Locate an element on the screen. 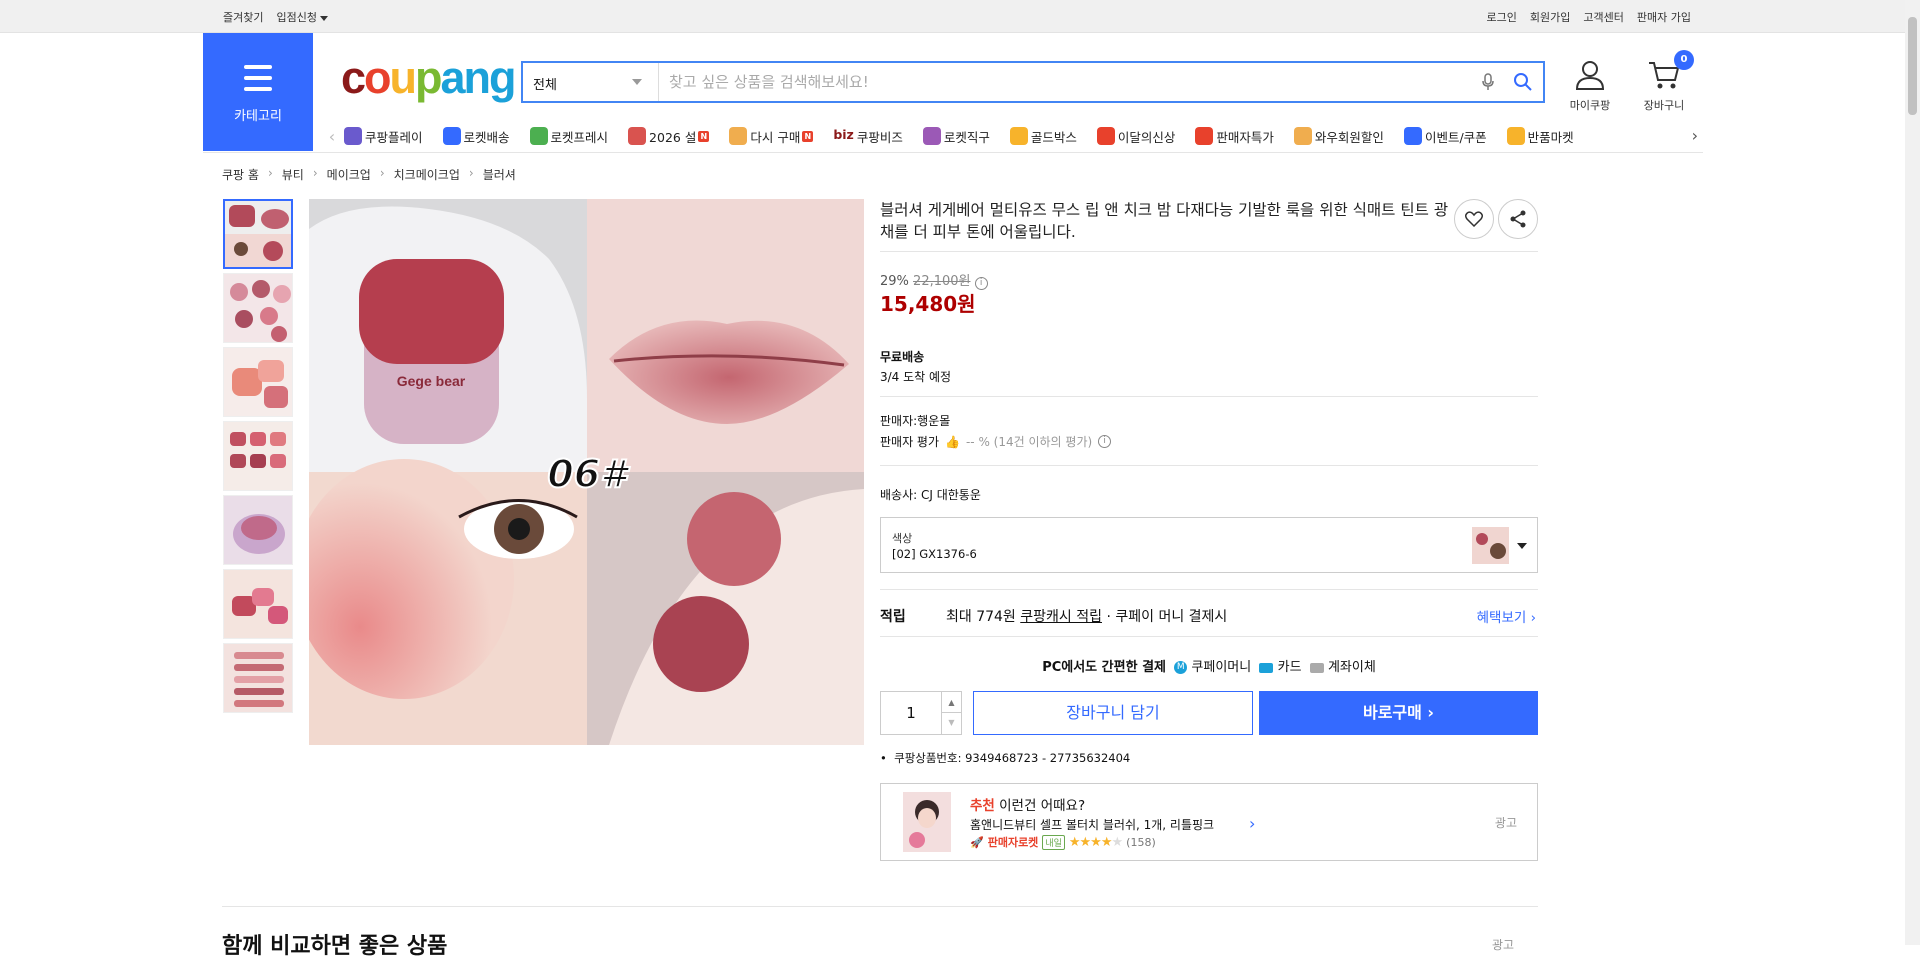 This screenshot has width=1920, height=960. add-to-cart-button: 장바구니 담기 is located at coordinates (1113, 713).